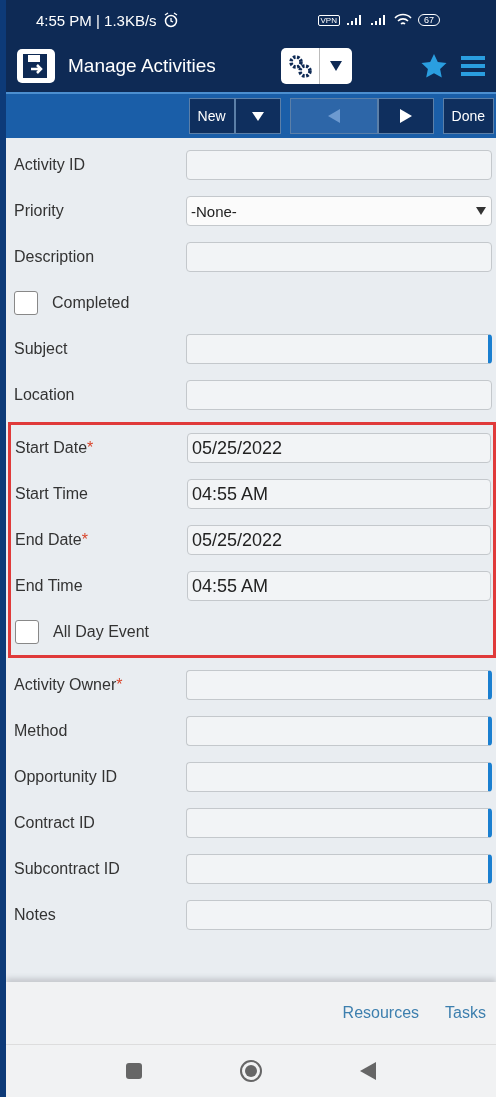 This screenshot has width=496, height=1097. Describe the element at coordinates (39, 211) in the screenshot. I see `field-label: Priority` at that location.